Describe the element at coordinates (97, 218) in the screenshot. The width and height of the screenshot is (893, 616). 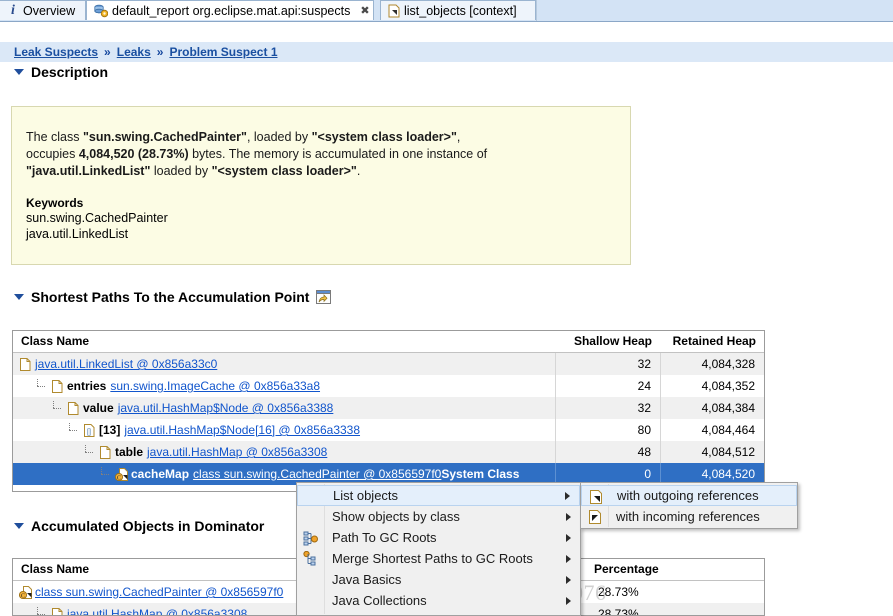
I see `keyword-item: sun.swing.CachedPainter` at that location.